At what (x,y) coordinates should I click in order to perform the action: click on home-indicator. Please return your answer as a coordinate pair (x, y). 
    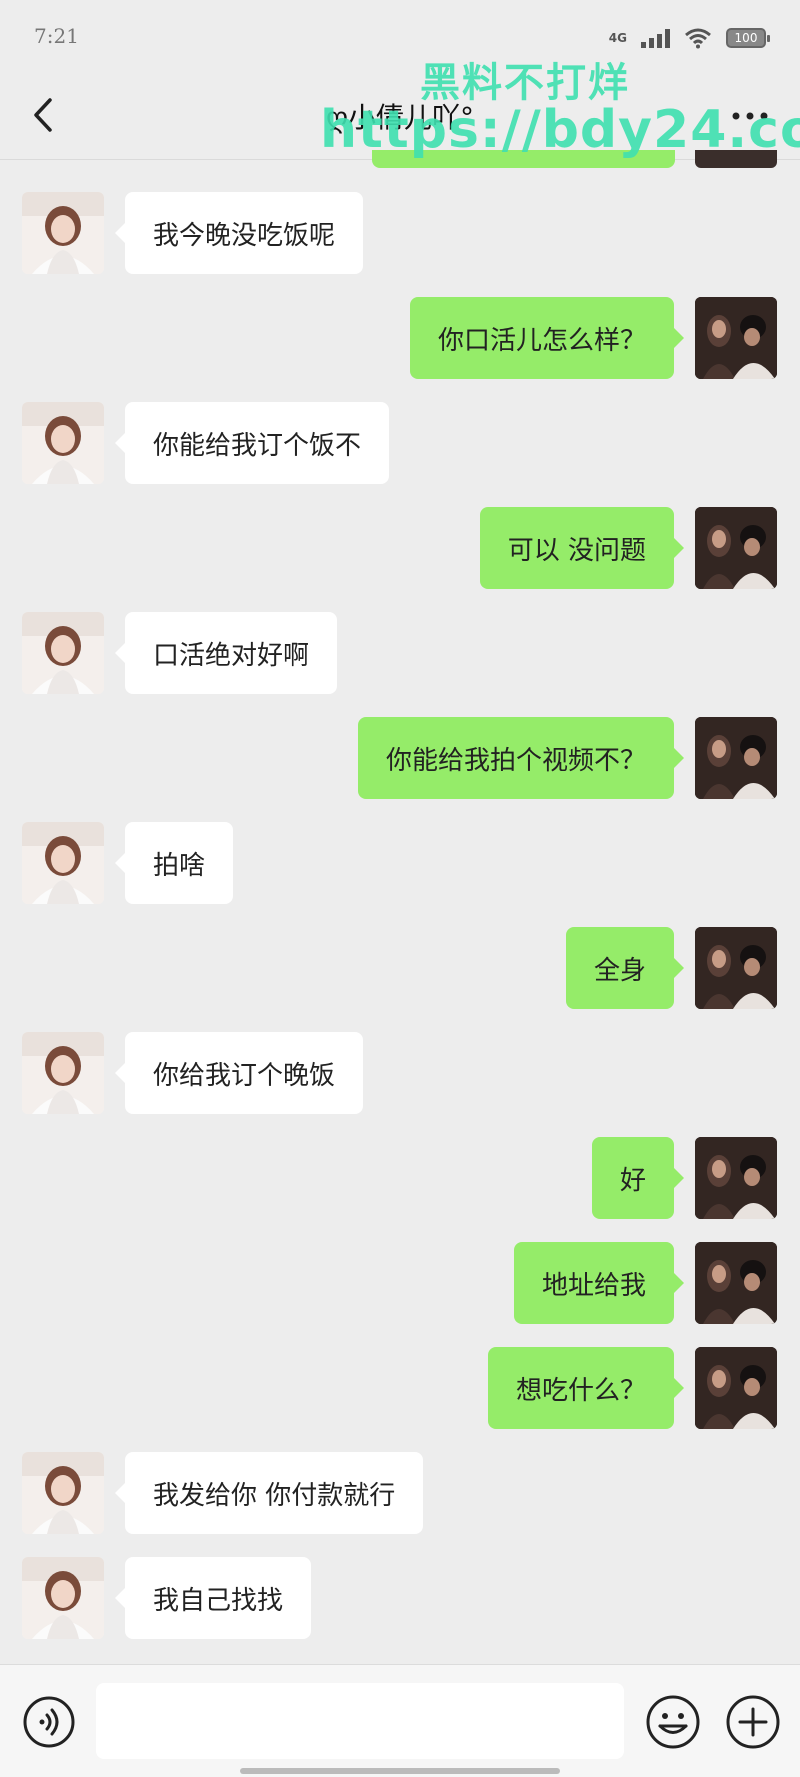
    Looking at the image, I should click on (400, 1771).